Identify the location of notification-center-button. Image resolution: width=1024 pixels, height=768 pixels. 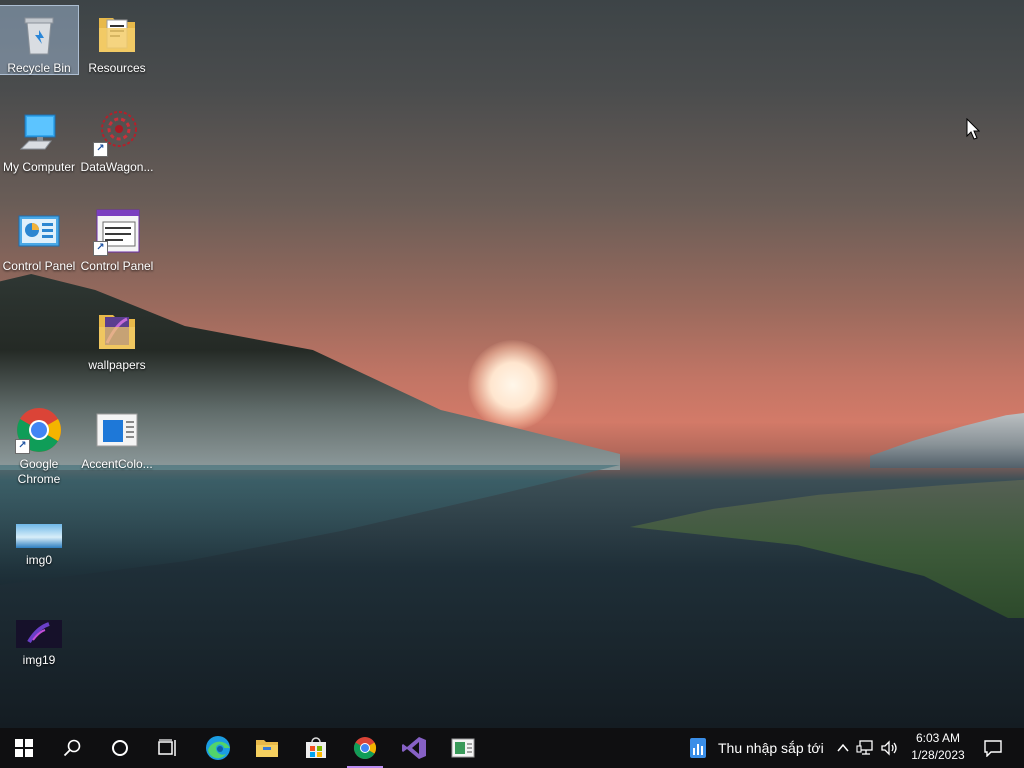
(993, 748).